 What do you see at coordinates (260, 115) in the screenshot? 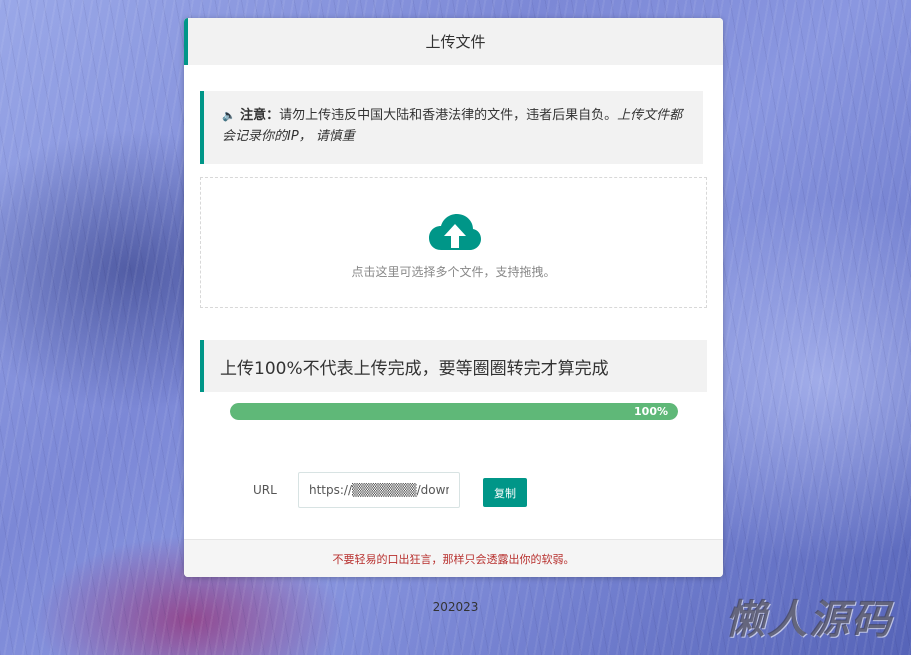
I see `notice-label: 注意：` at bounding box center [260, 115].